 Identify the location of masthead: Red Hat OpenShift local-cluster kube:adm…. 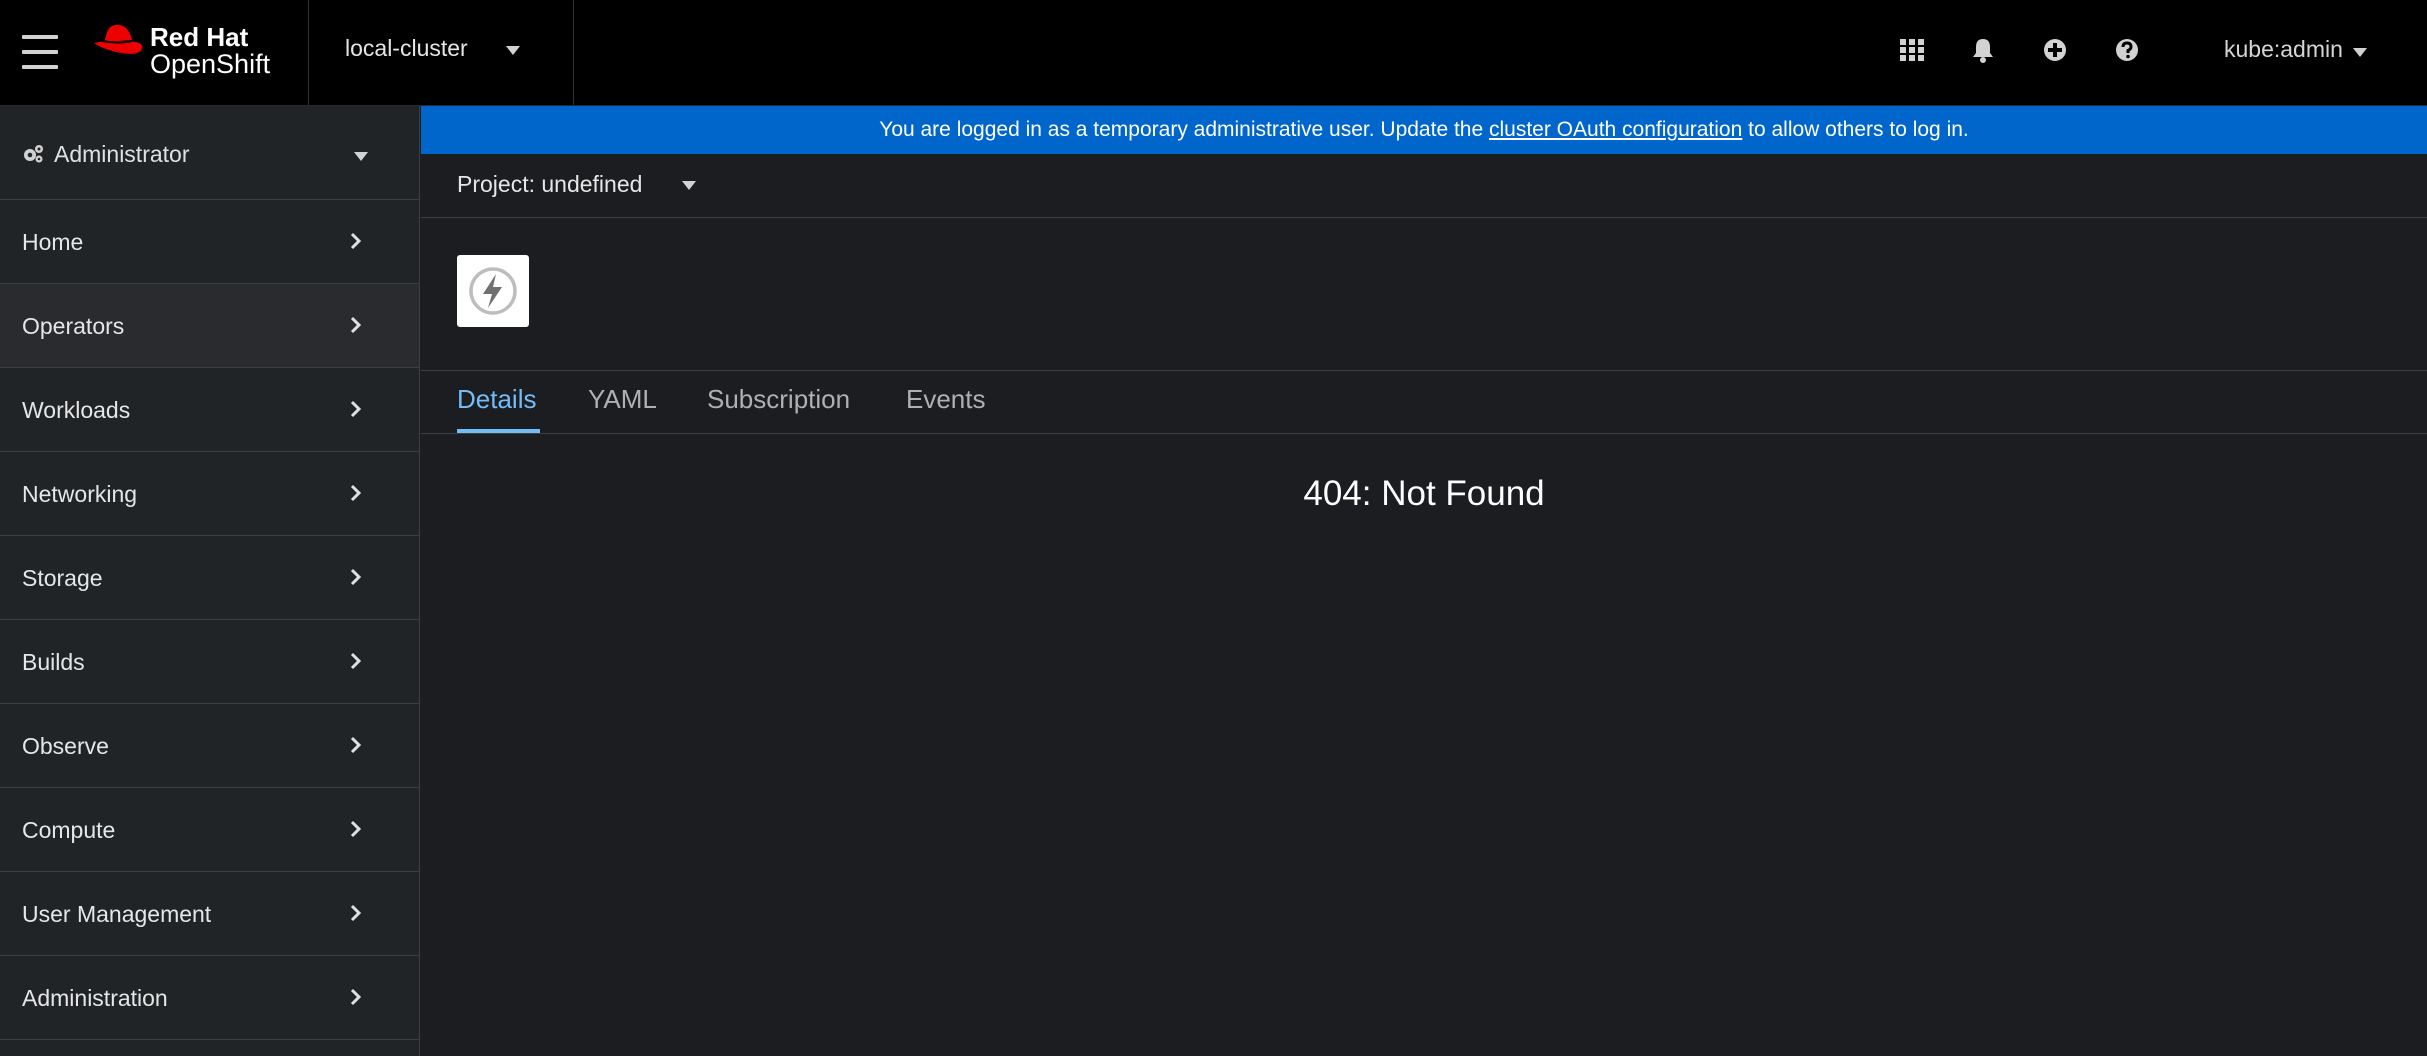
(1213, 53).